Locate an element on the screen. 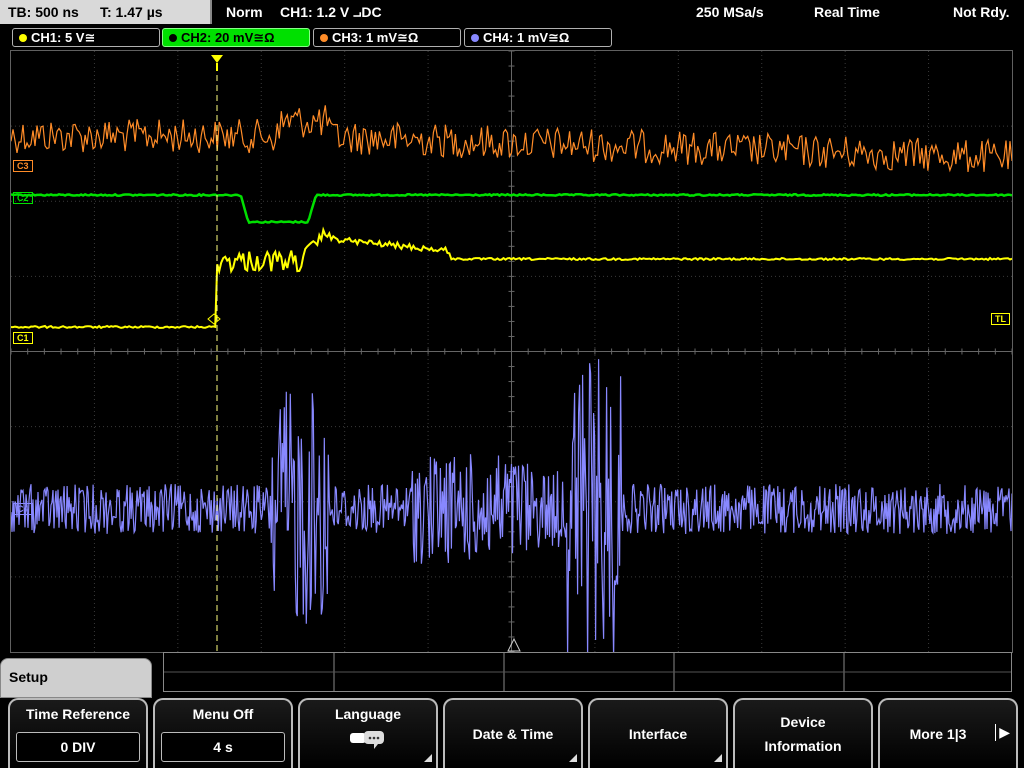 This screenshot has width=1024, height=768. interface-label: Interface is located at coordinates (658, 734).